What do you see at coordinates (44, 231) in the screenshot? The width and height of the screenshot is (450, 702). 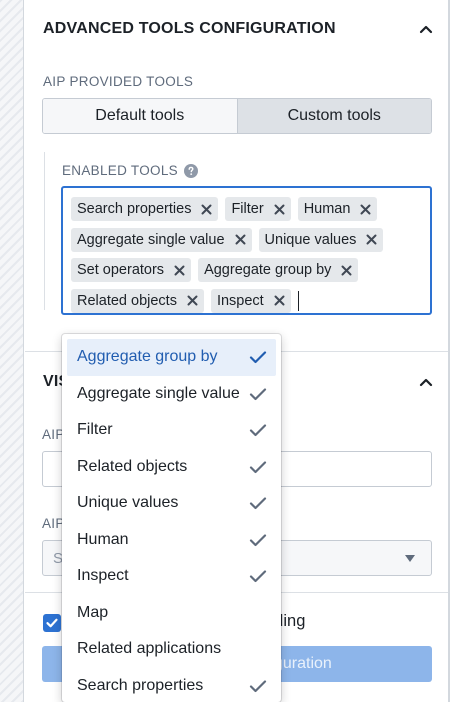 I see `nested-indent-line` at bounding box center [44, 231].